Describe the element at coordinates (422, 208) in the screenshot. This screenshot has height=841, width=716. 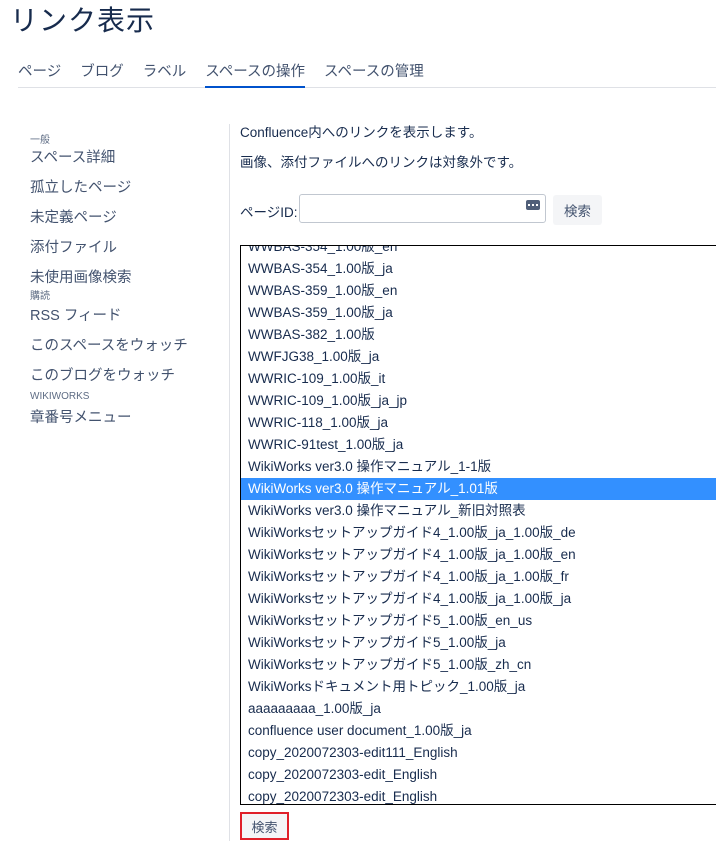
I see `page-id-input` at that location.